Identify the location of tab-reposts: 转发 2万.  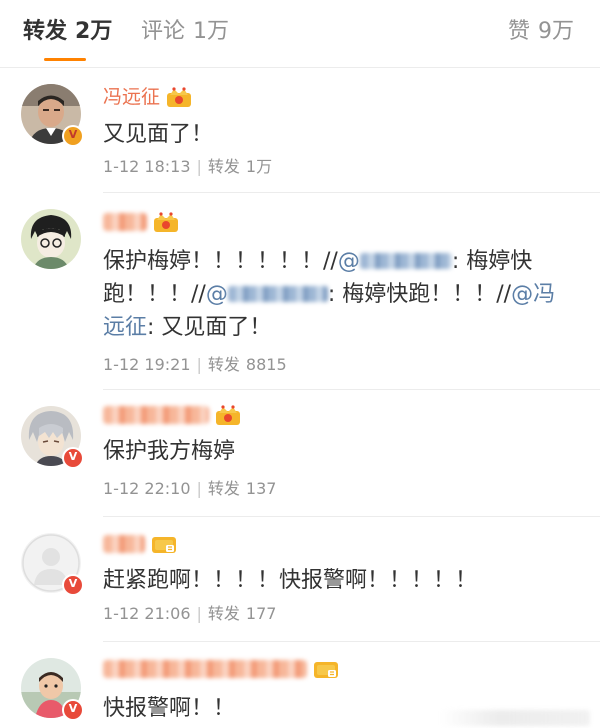
(67, 32).